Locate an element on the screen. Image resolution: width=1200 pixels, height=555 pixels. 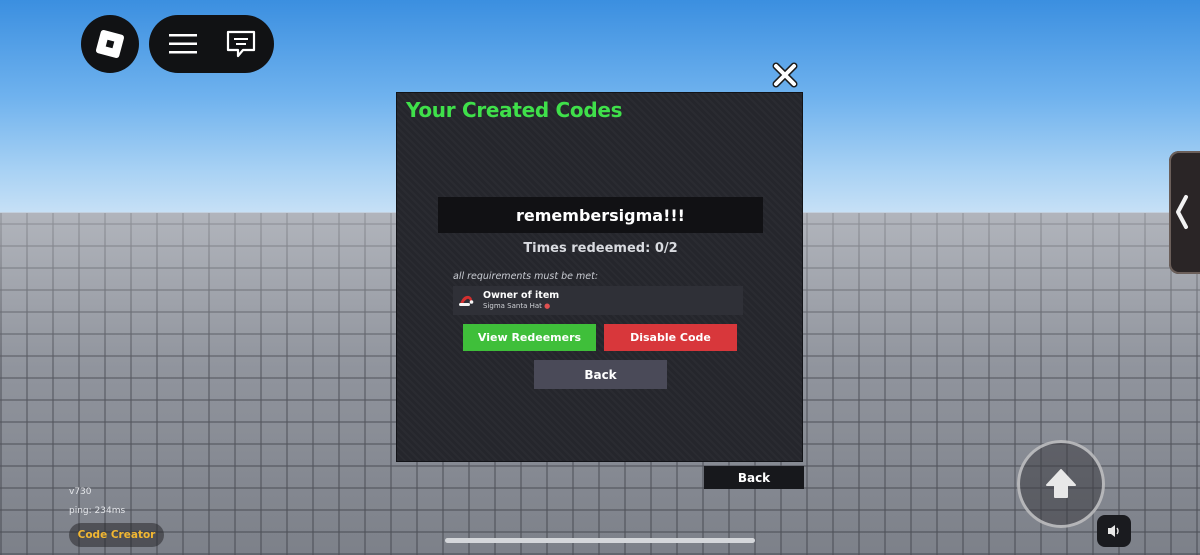
ping-label: ping: 234ms is located at coordinates (97, 511).